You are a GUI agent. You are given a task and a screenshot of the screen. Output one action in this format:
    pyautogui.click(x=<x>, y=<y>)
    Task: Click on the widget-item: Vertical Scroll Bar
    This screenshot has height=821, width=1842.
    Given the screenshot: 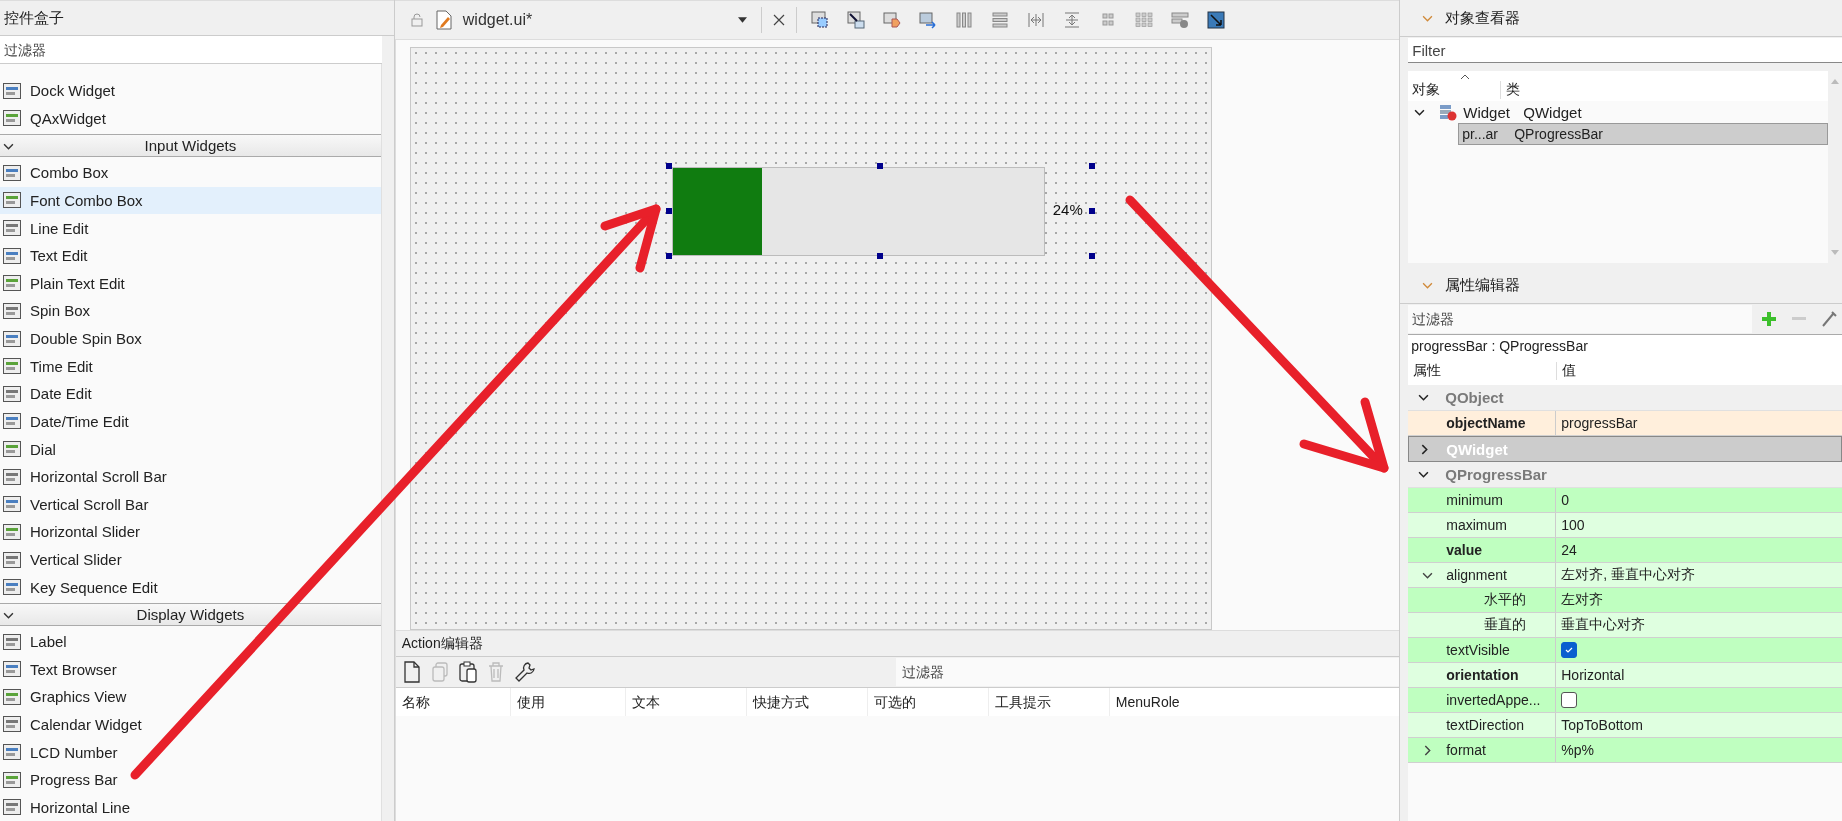 What is the action you would take?
    pyautogui.click(x=190, y=504)
    